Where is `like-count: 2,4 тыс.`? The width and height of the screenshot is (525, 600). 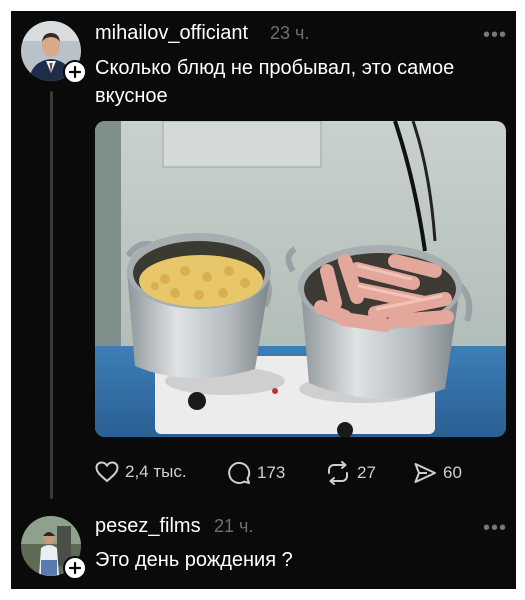 like-count: 2,4 тыс. is located at coordinates (156, 471).